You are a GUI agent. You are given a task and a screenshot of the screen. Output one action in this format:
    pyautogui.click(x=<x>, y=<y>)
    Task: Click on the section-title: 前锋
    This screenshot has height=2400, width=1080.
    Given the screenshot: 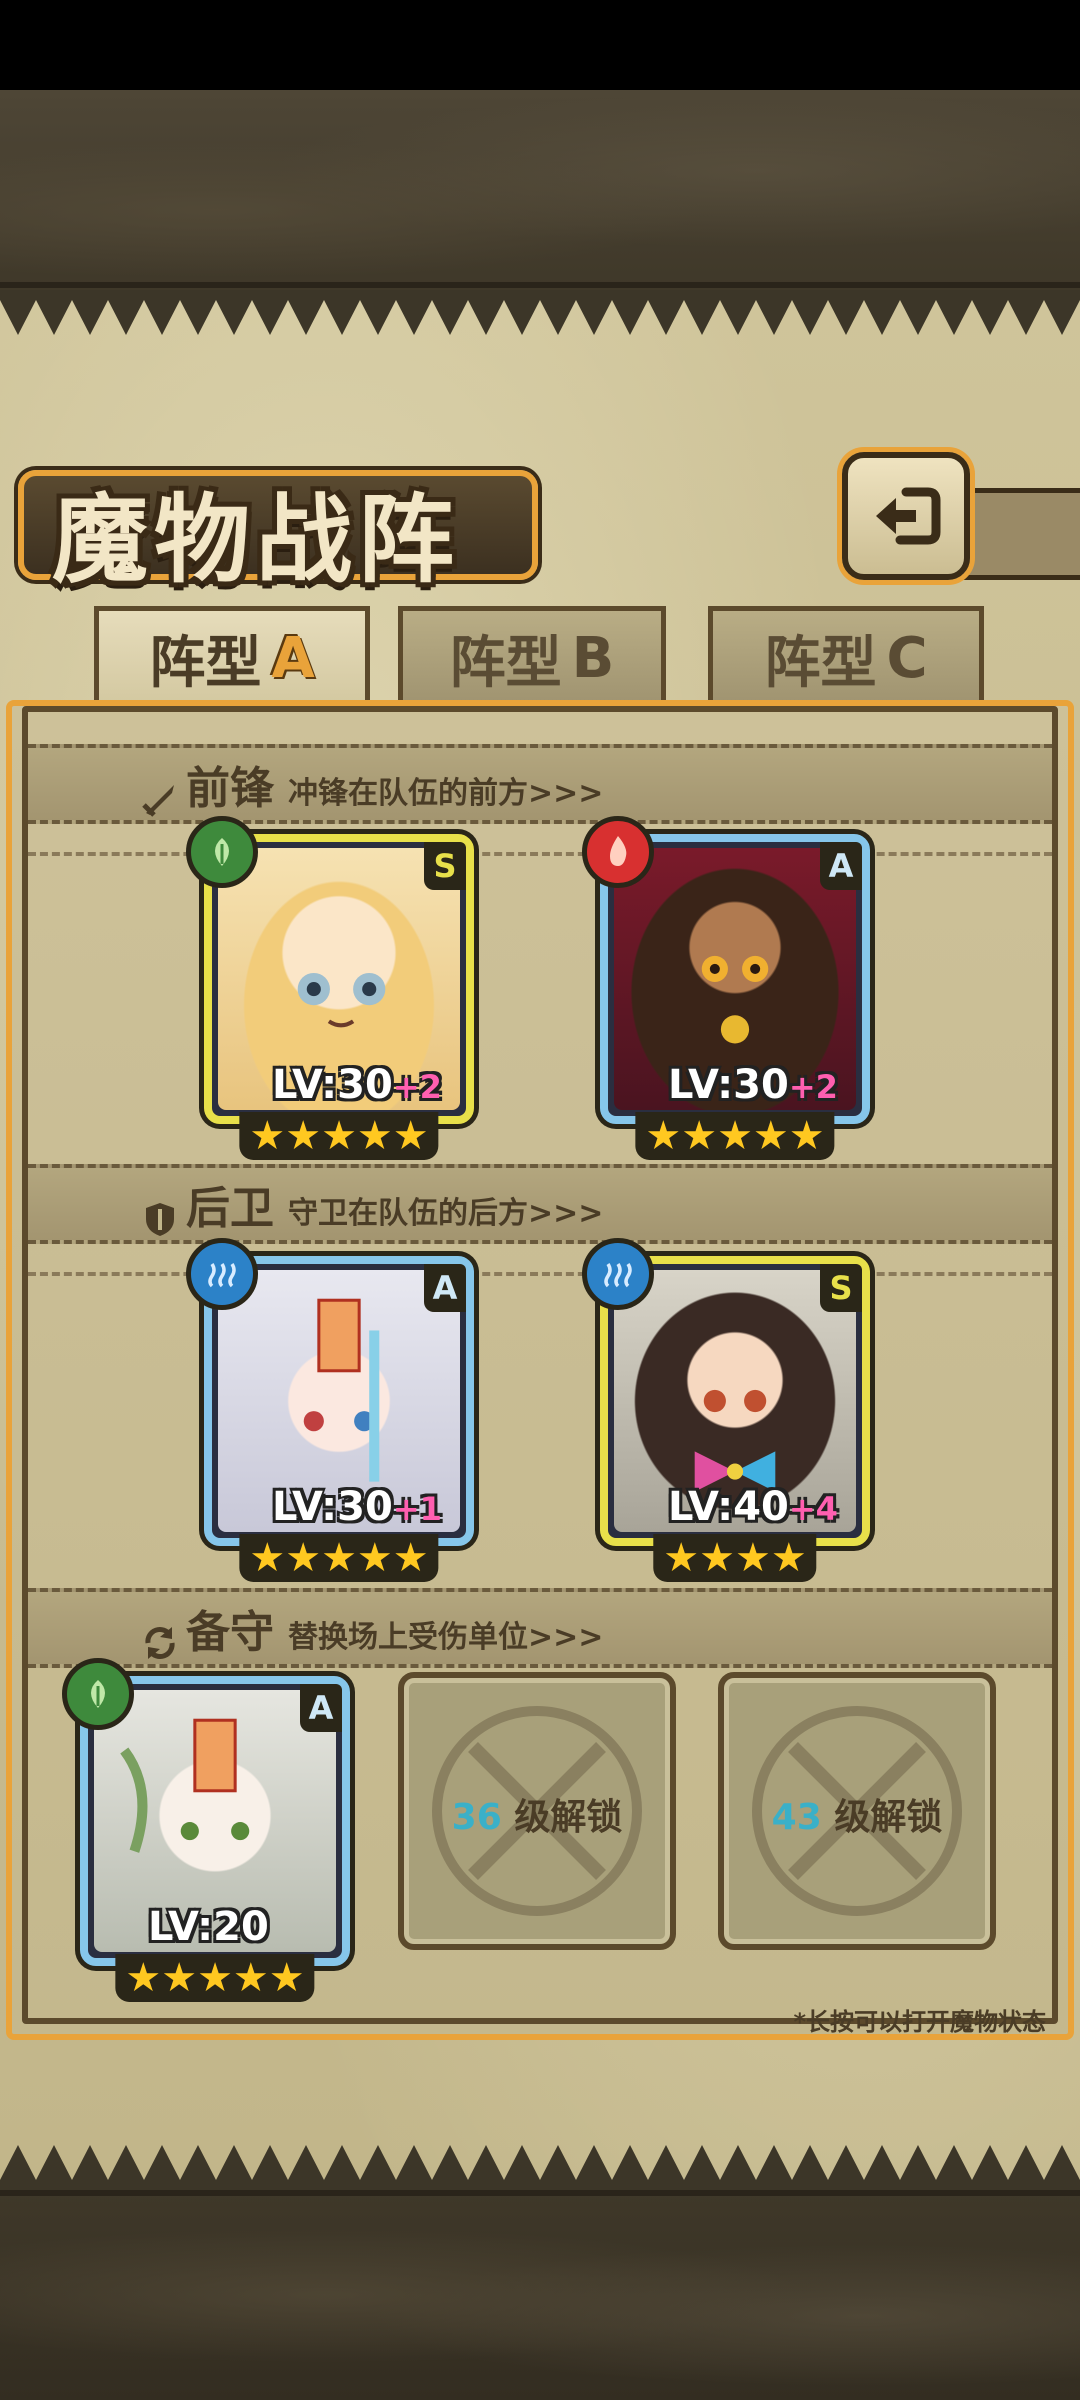 What is the action you would take?
    pyautogui.click(x=230, y=788)
    